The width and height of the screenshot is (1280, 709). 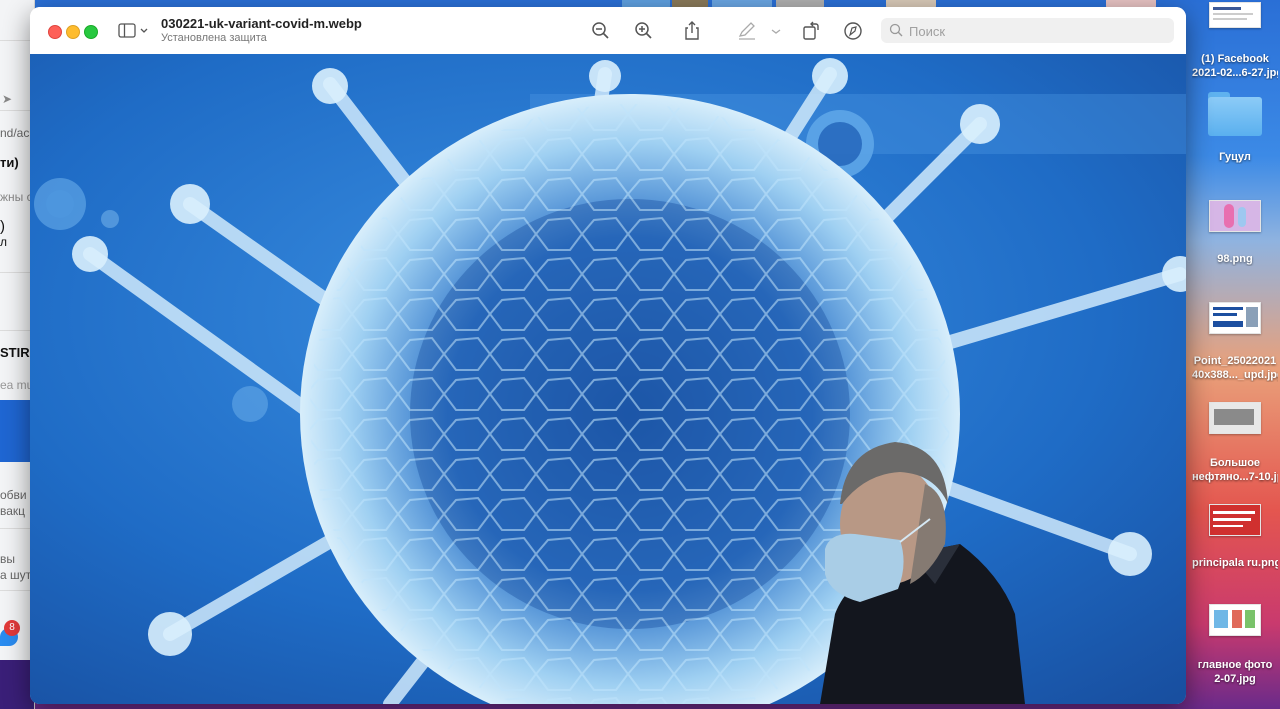 I want to click on folder-label: Гуцул, so click(x=1235, y=157).